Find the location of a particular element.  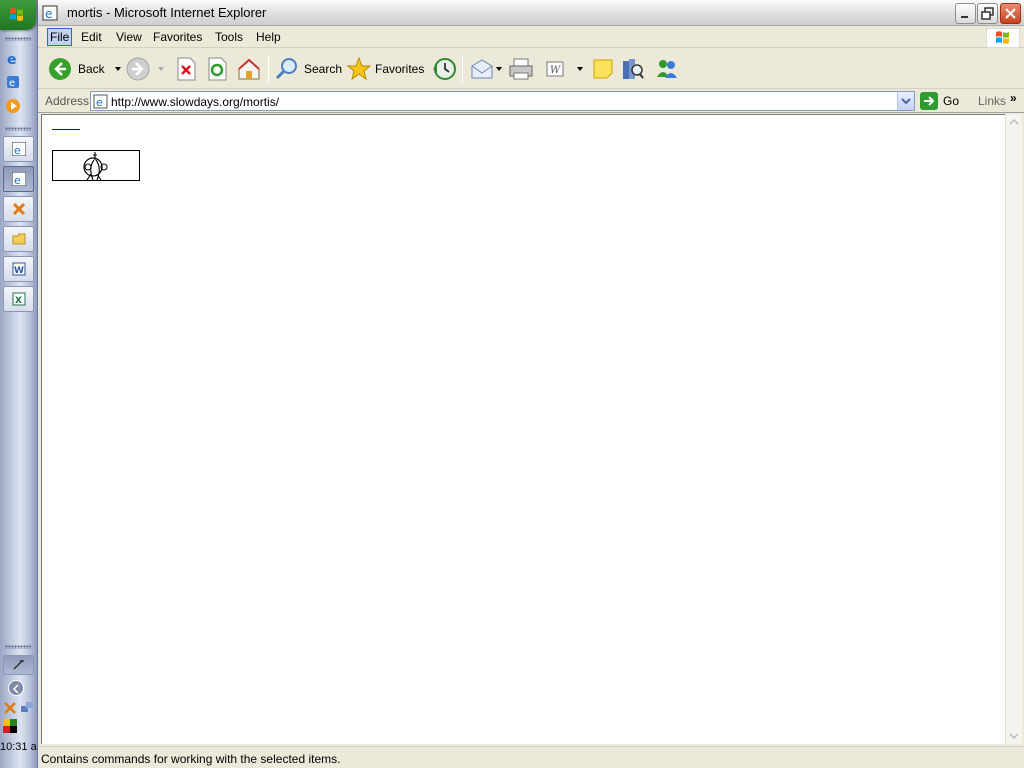

scroll-up-button is located at coordinates (1014, 122).